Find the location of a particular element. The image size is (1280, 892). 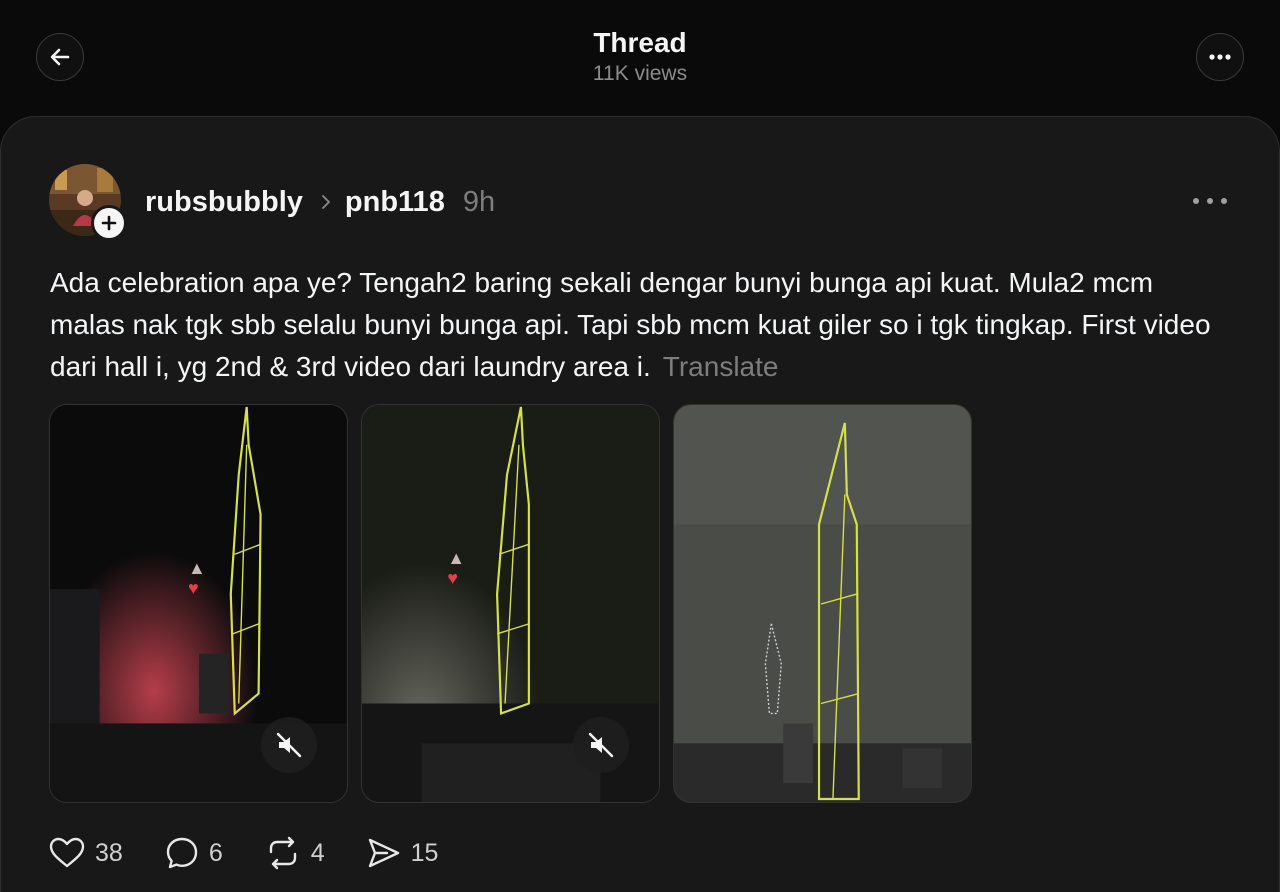

photo-3-thumbnail is located at coordinates (822, 603).